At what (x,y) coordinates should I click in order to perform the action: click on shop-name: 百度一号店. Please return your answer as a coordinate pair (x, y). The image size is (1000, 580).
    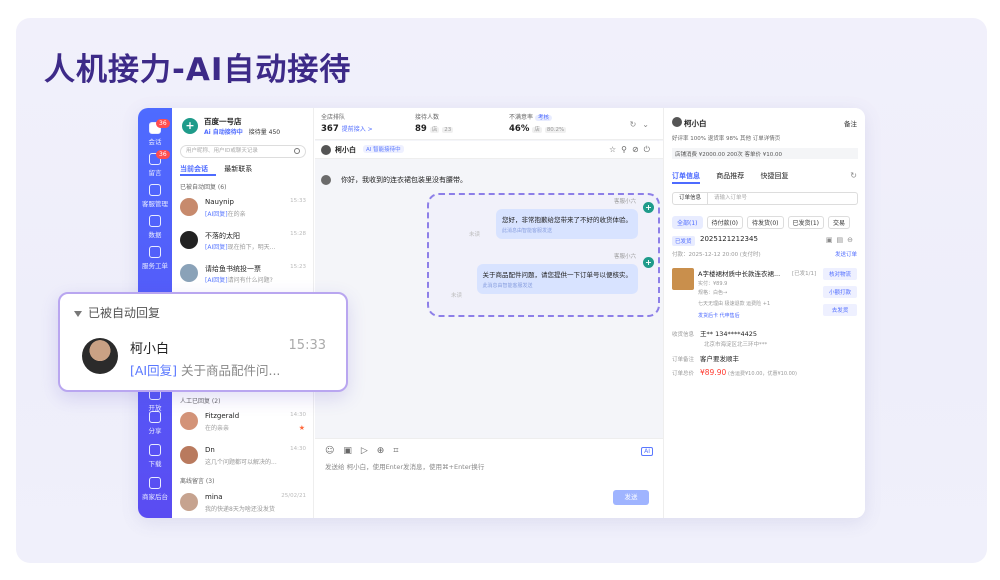
    Looking at the image, I should click on (223, 121).